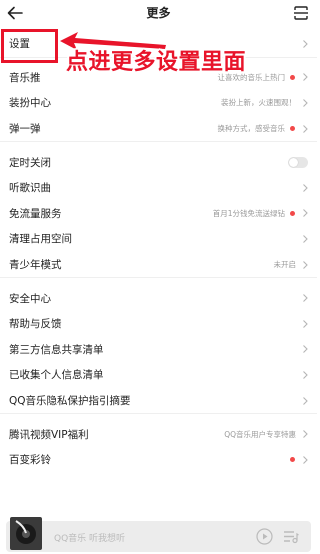 The height and width of the screenshot is (554, 320). What do you see at coordinates (158, 214) in the screenshot?
I see `list-item: 免流量服务 首月1分钱免流送绿钻` at bounding box center [158, 214].